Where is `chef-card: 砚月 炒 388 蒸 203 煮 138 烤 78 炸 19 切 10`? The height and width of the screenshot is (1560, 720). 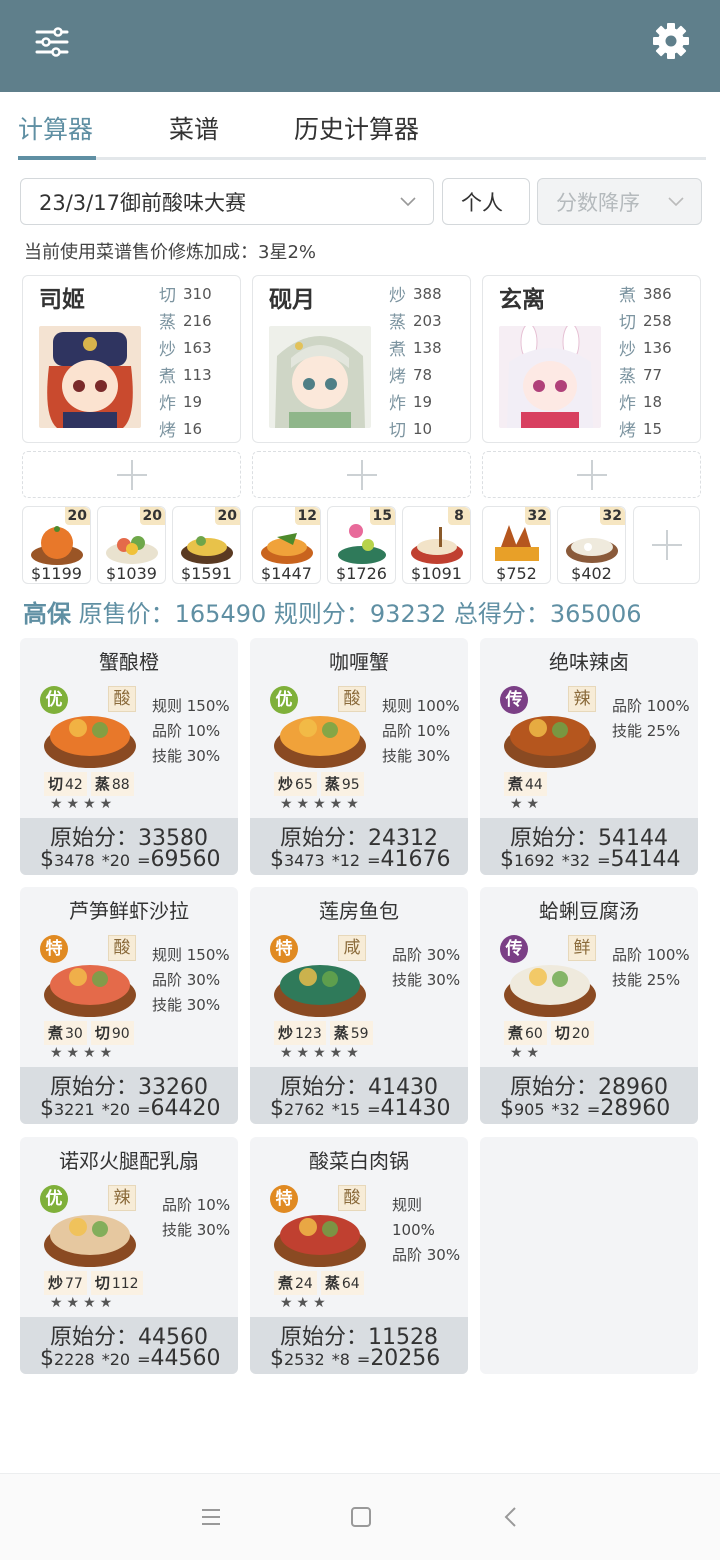
chef-card: 砚月 炒 388 蒸 203 煮 138 烤 78 炸 19 切 10 is located at coordinates (361, 359).